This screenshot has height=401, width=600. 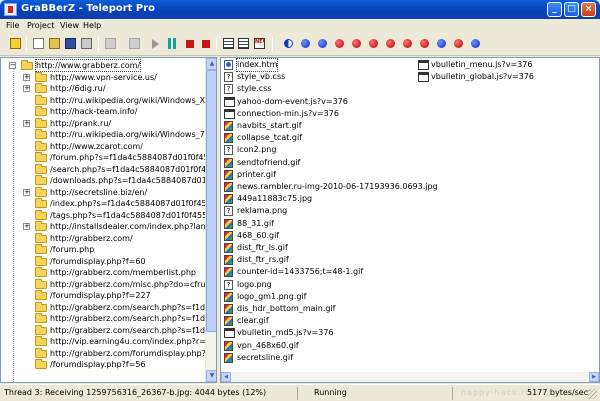 What do you see at coordinates (319, 333) in the screenshot?
I see `file-item: vbulletin_md5.js?v=376` at bounding box center [319, 333].